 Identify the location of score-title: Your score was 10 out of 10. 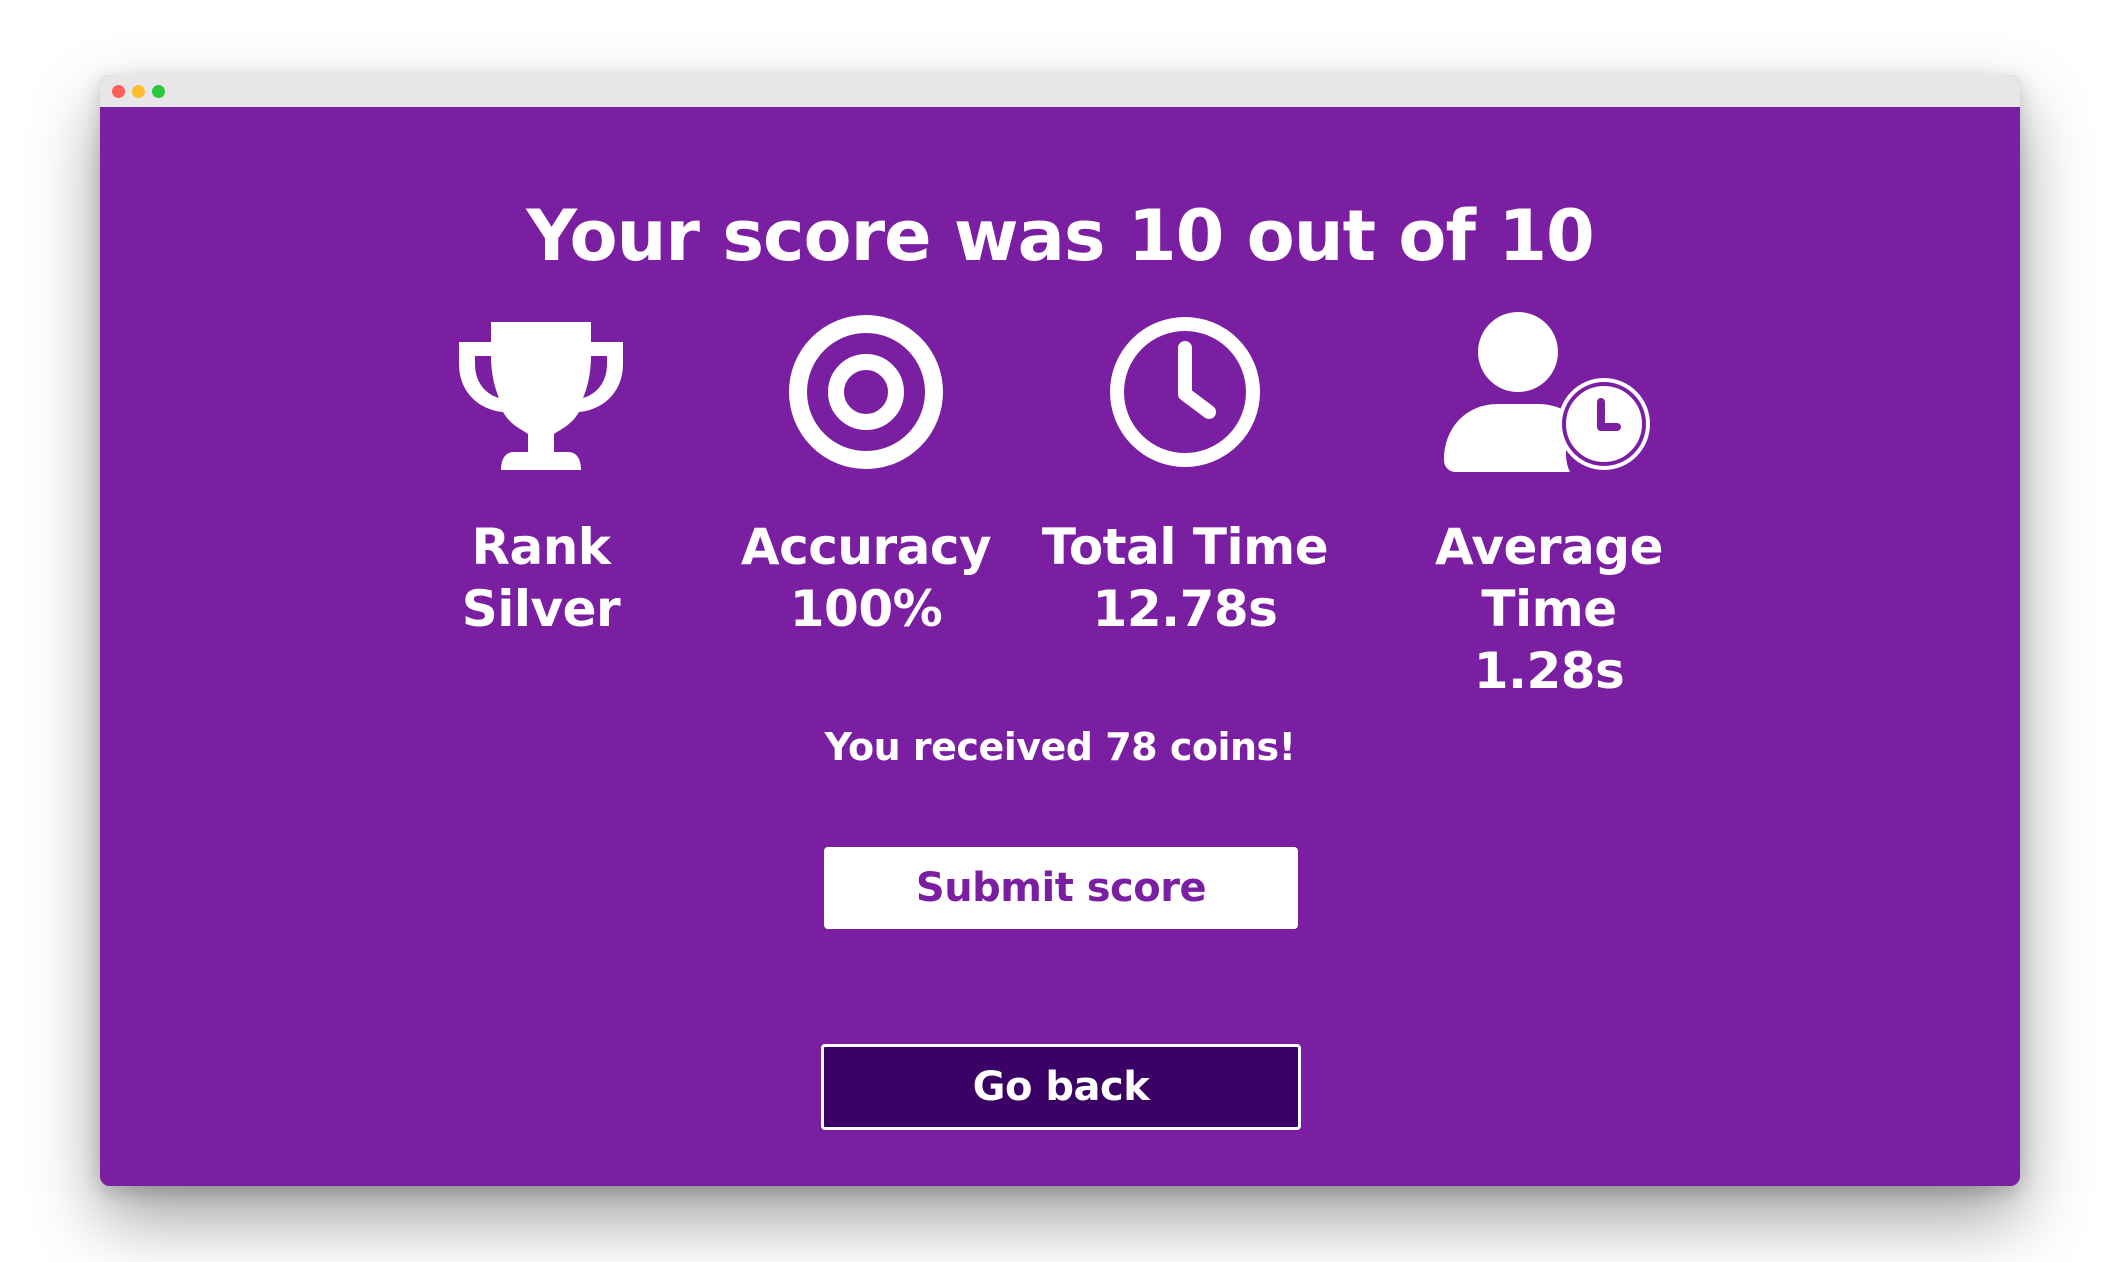
(1060, 236).